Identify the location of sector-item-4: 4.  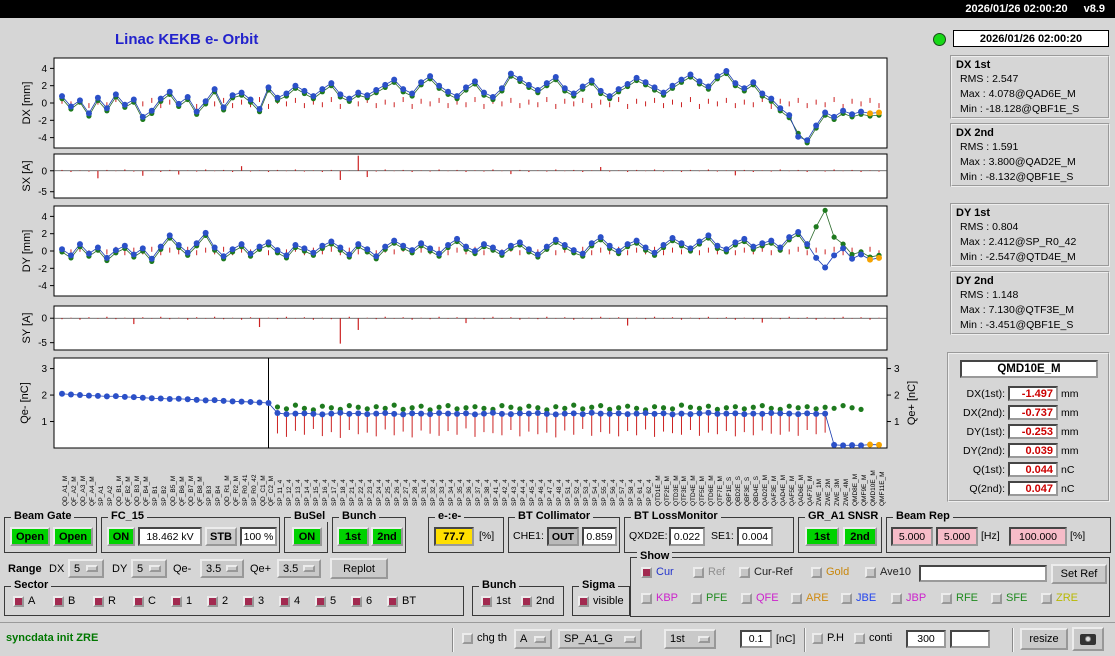
(289, 601).